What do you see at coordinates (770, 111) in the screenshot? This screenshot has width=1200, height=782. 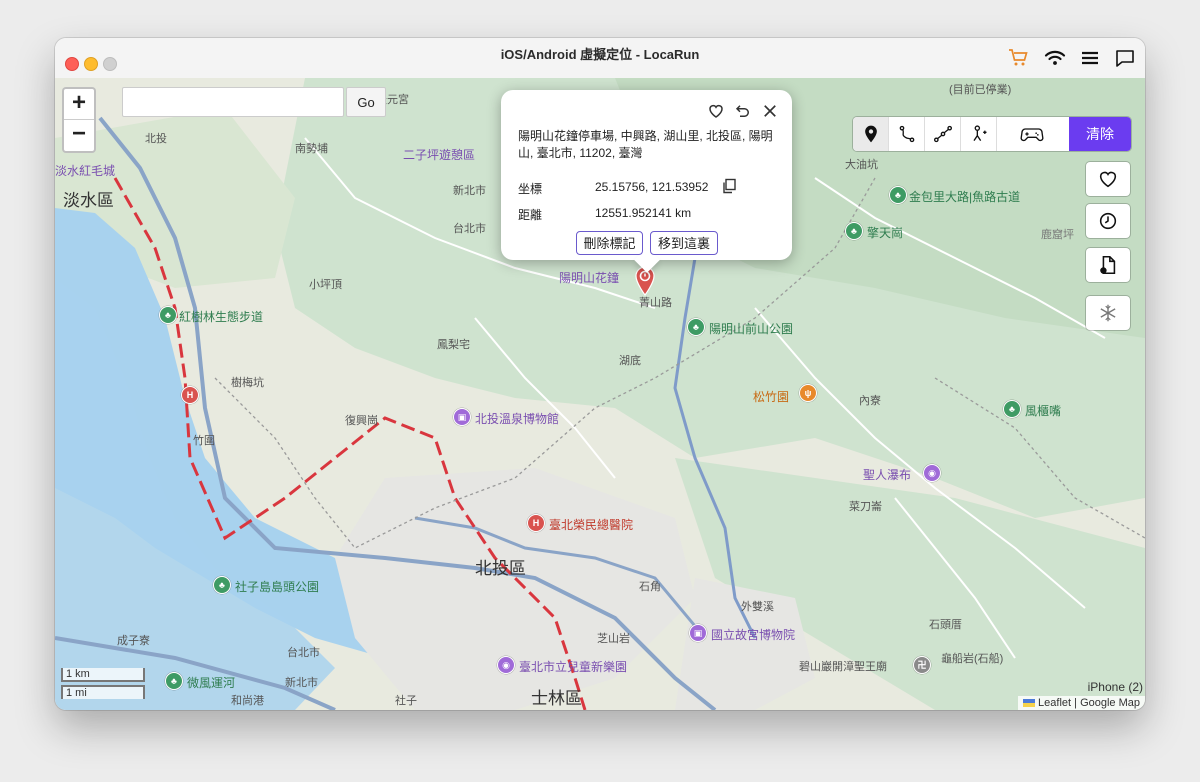 I see `close-popup-icon` at bounding box center [770, 111].